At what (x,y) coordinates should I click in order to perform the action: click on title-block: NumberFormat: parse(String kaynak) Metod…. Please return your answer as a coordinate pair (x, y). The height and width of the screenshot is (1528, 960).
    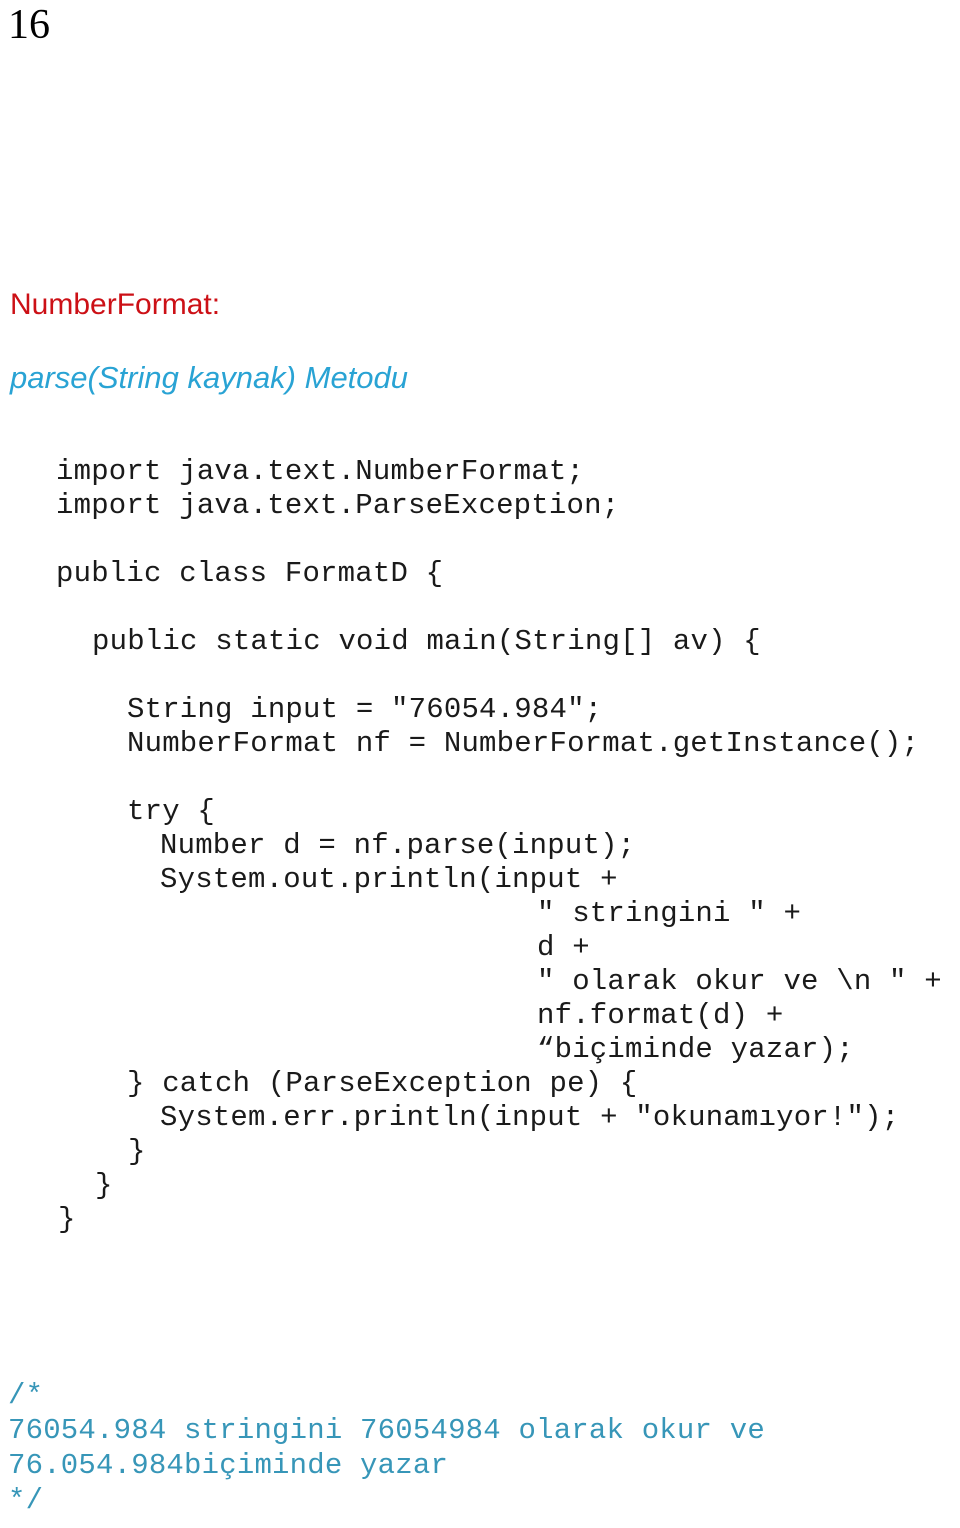
    Looking at the image, I should click on (480, 342).